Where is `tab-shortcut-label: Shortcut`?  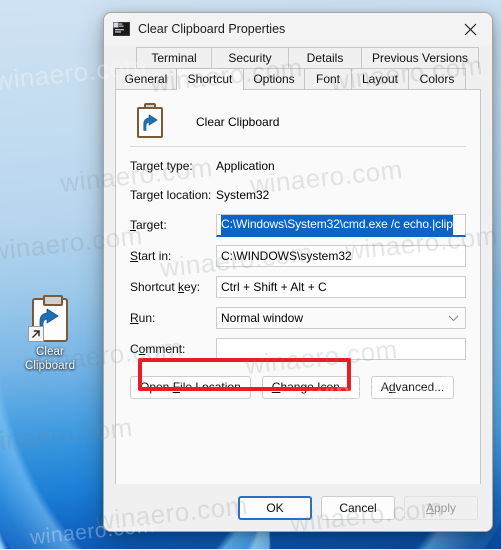
tab-shortcut-label: Shortcut is located at coordinates (210, 79).